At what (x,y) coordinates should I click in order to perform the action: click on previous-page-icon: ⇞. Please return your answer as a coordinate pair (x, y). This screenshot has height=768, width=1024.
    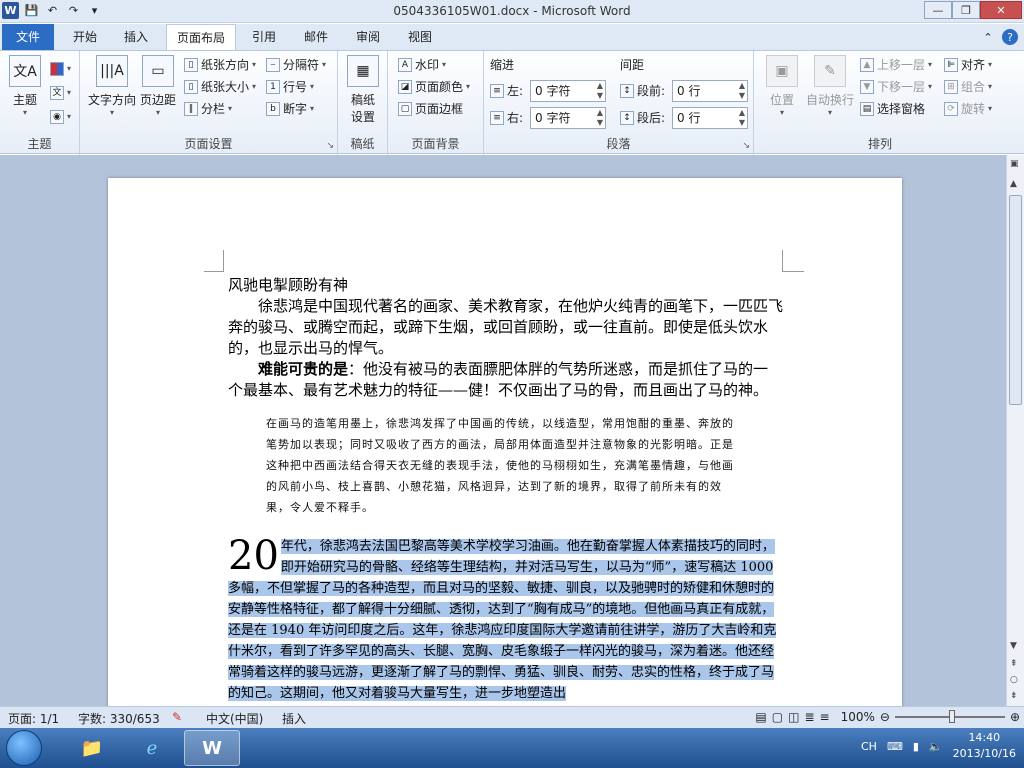
    Looking at the image, I should click on (1014, 664).